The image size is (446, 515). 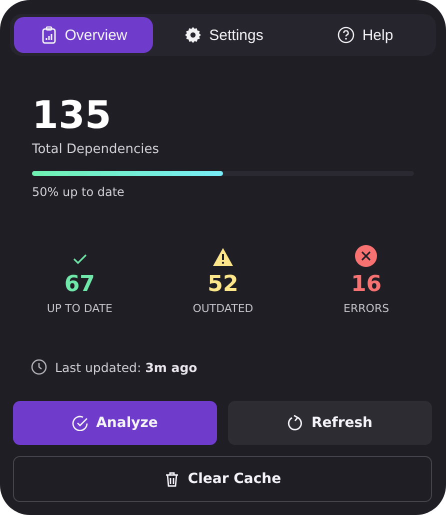 I want to click on stat-label: UP TO DATE, so click(x=79, y=308).